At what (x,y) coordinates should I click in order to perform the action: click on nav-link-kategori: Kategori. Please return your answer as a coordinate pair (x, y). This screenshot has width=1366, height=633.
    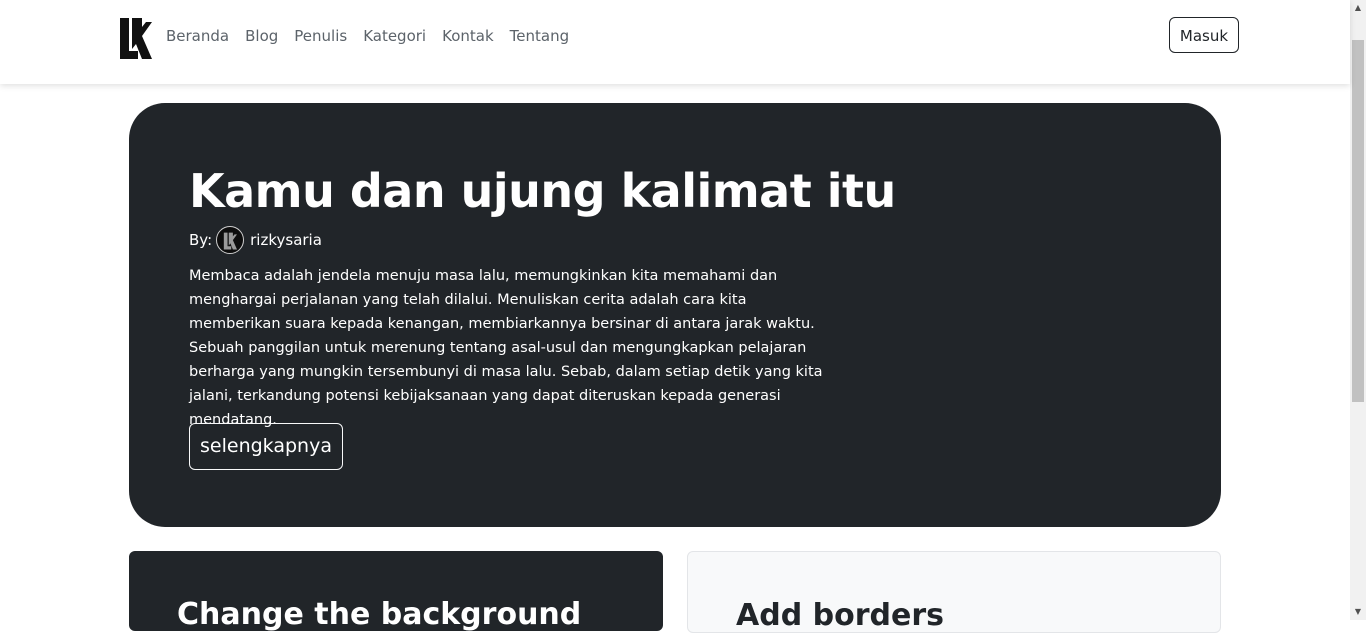
    Looking at the image, I should click on (394, 36).